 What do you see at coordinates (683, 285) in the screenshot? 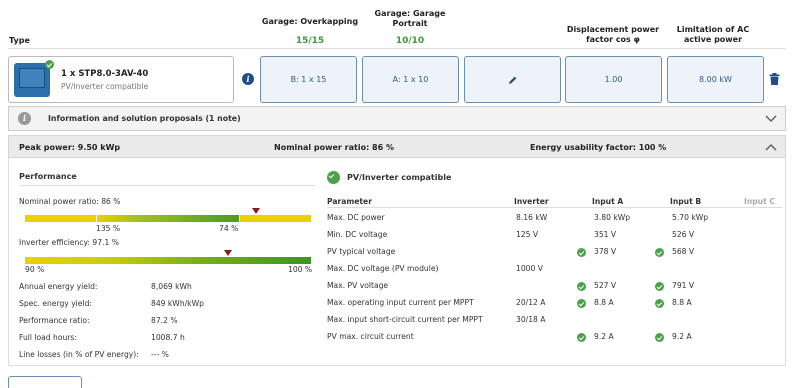
I see `compat-row-input-b: 791 V` at bounding box center [683, 285].